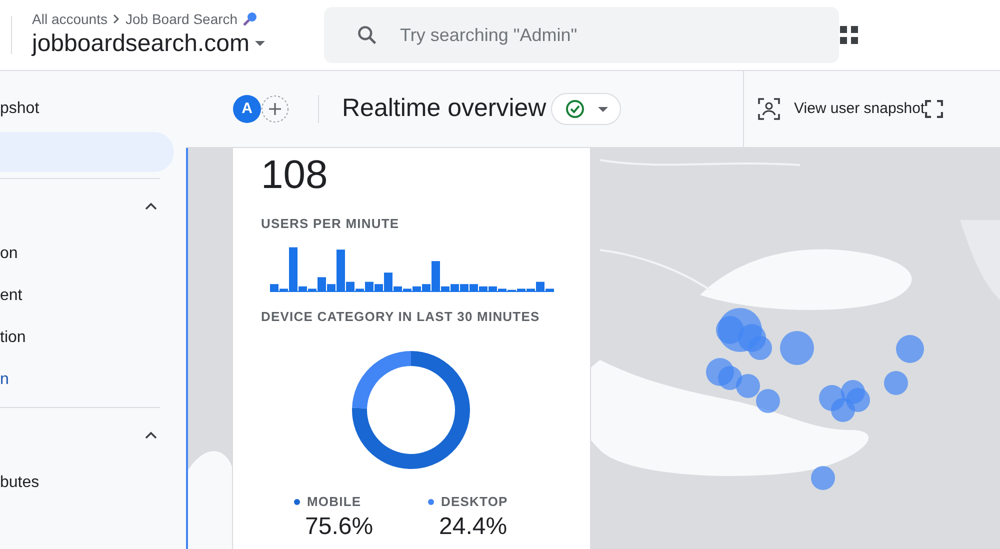 This screenshot has height=549, width=1000. Describe the element at coordinates (841, 109) in the screenshot. I see `view-user-snapshot-button: View user snapshot` at that location.